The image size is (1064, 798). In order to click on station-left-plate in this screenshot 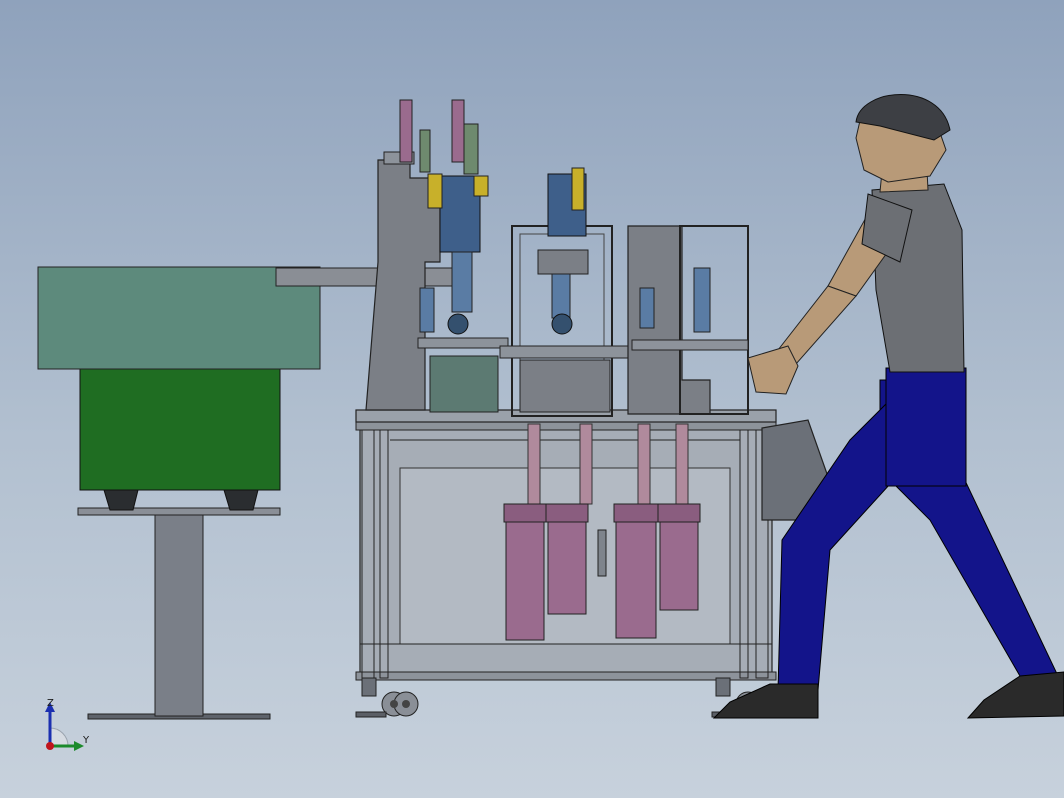, I will do `click(463, 343)`.